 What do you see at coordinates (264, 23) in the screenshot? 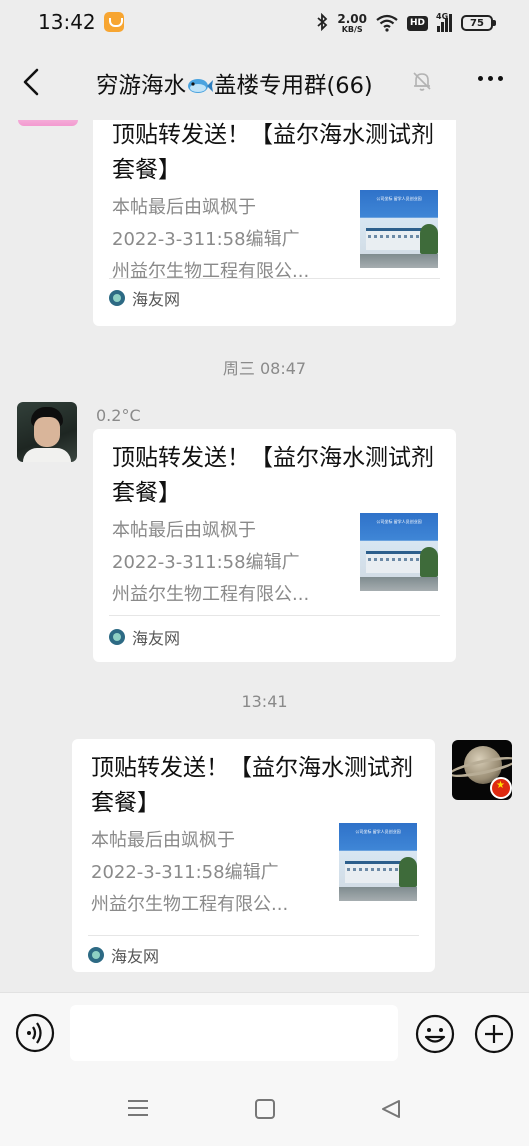
I see `status-bar: 13:42 2.00 KB/S HD 4G 75` at bounding box center [264, 23].